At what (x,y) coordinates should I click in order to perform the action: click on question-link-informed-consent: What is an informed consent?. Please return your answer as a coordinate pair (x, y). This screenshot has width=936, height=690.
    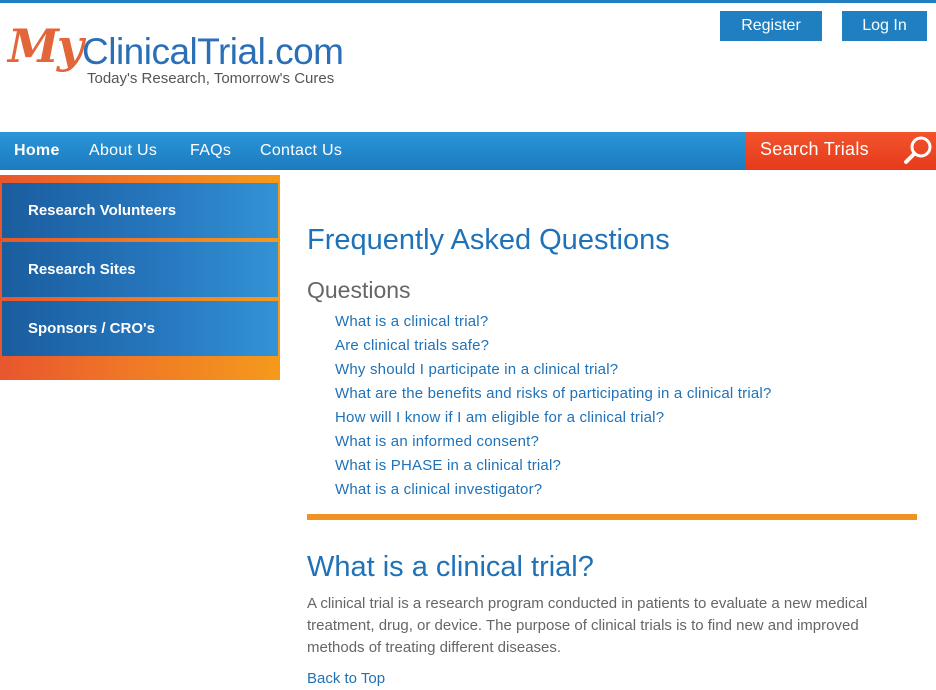
    Looking at the image, I should click on (437, 441).